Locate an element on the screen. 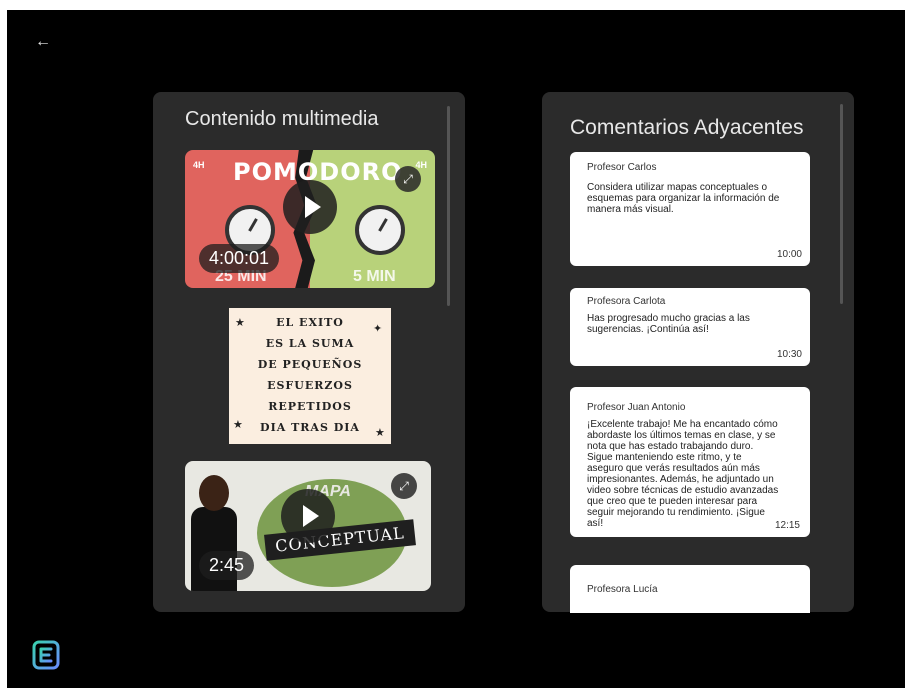 Image resolution: width=905 pixels, height=688 pixels. quote-line: ES LA SUMA is located at coordinates (310, 343).